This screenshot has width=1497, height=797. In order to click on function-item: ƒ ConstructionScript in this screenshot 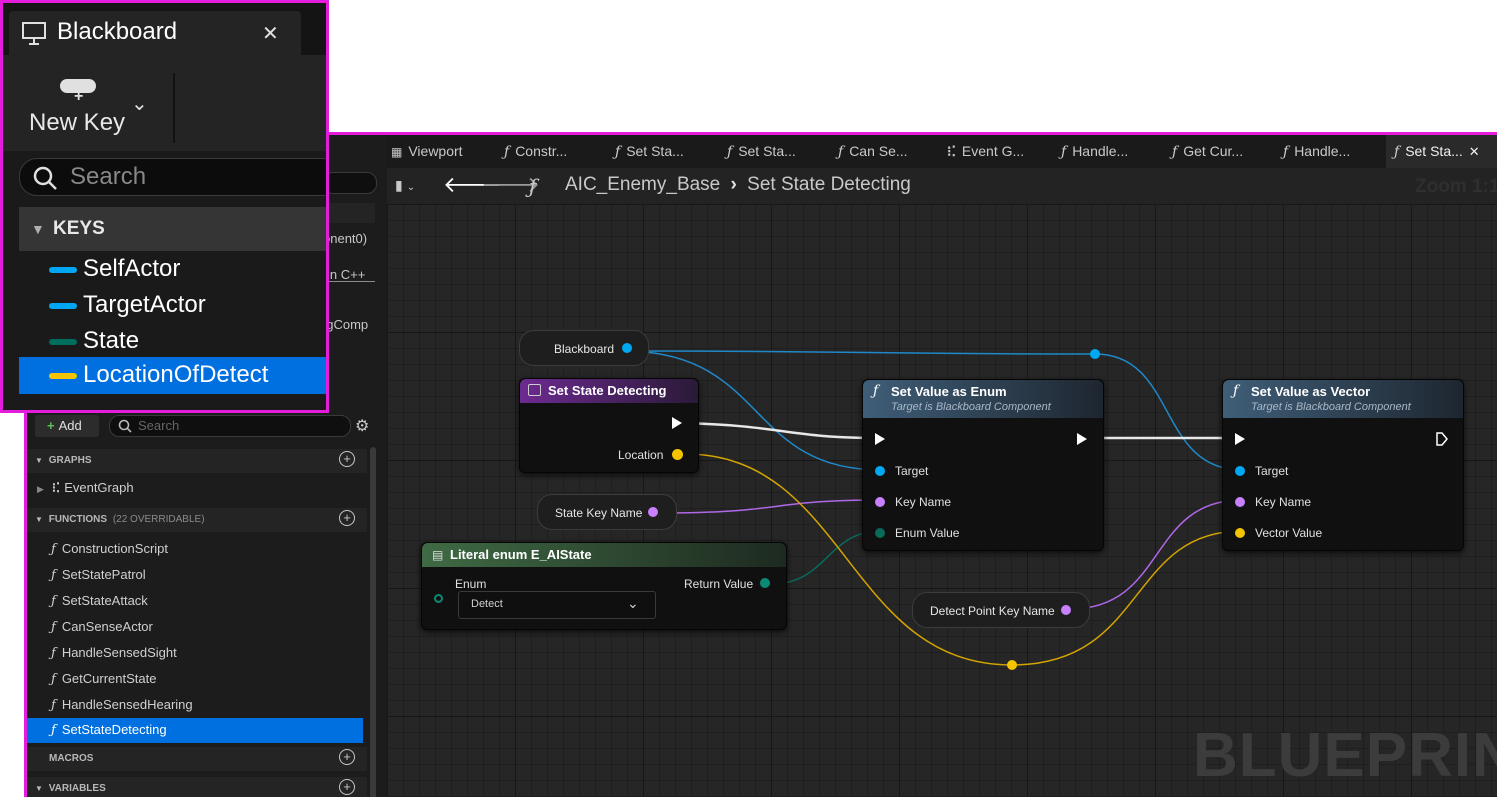, I will do `click(109, 549)`.